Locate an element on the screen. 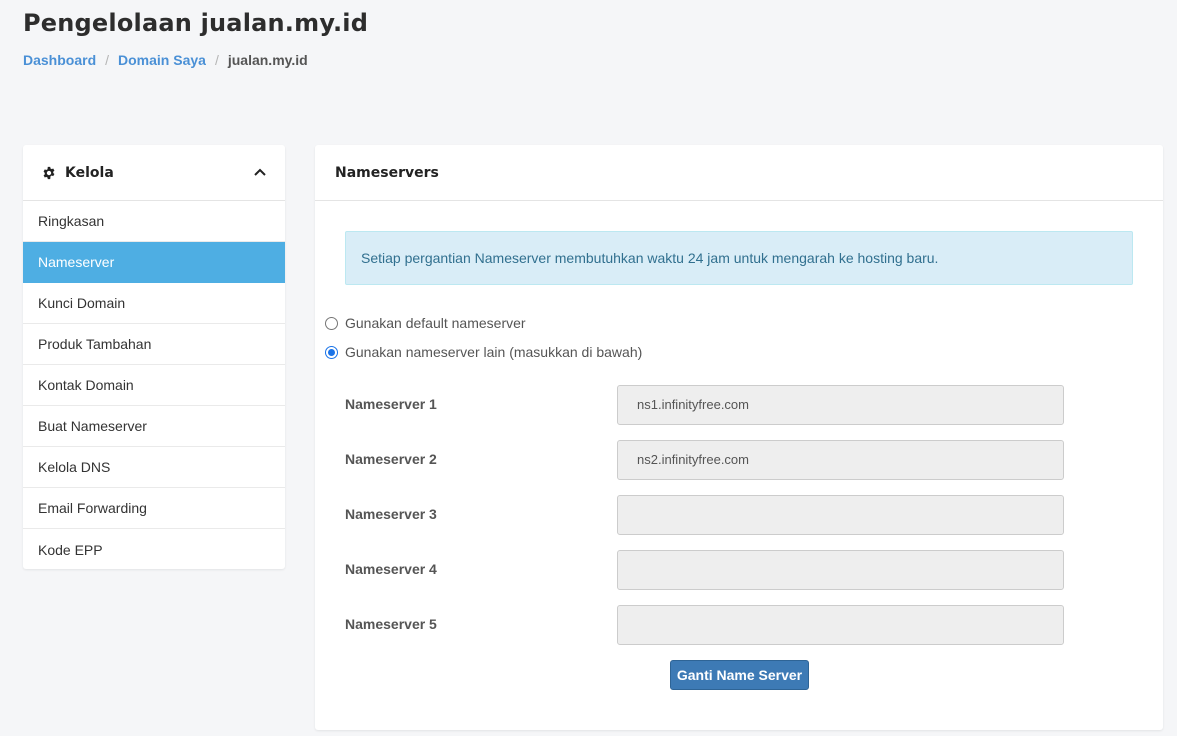 The width and height of the screenshot is (1177, 736). sidebar-item-buat-nameserver: Buat Nameserver is located at coordinates (154, 426).